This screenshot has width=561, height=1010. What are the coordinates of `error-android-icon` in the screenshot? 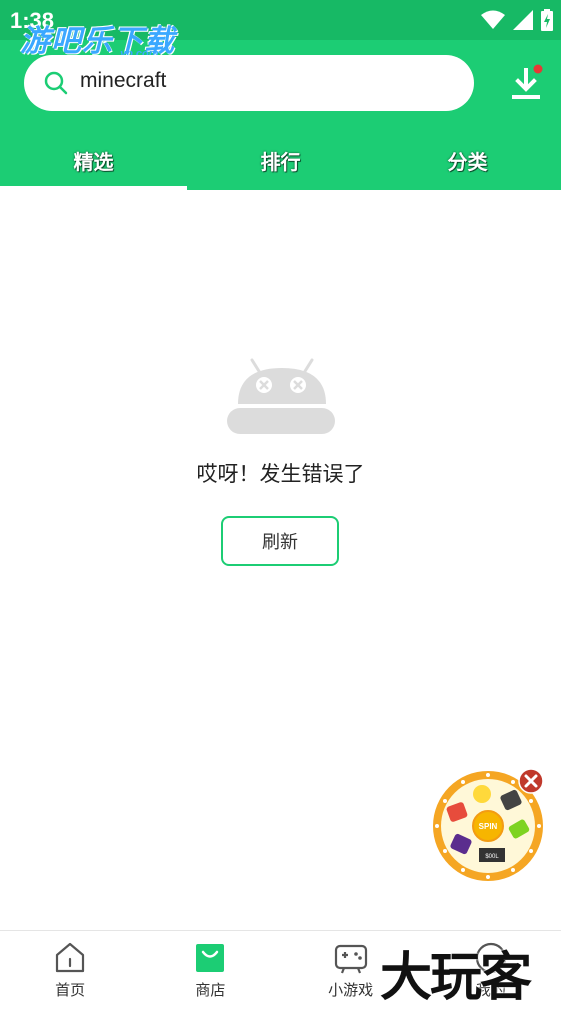 It's located at (281, 396).